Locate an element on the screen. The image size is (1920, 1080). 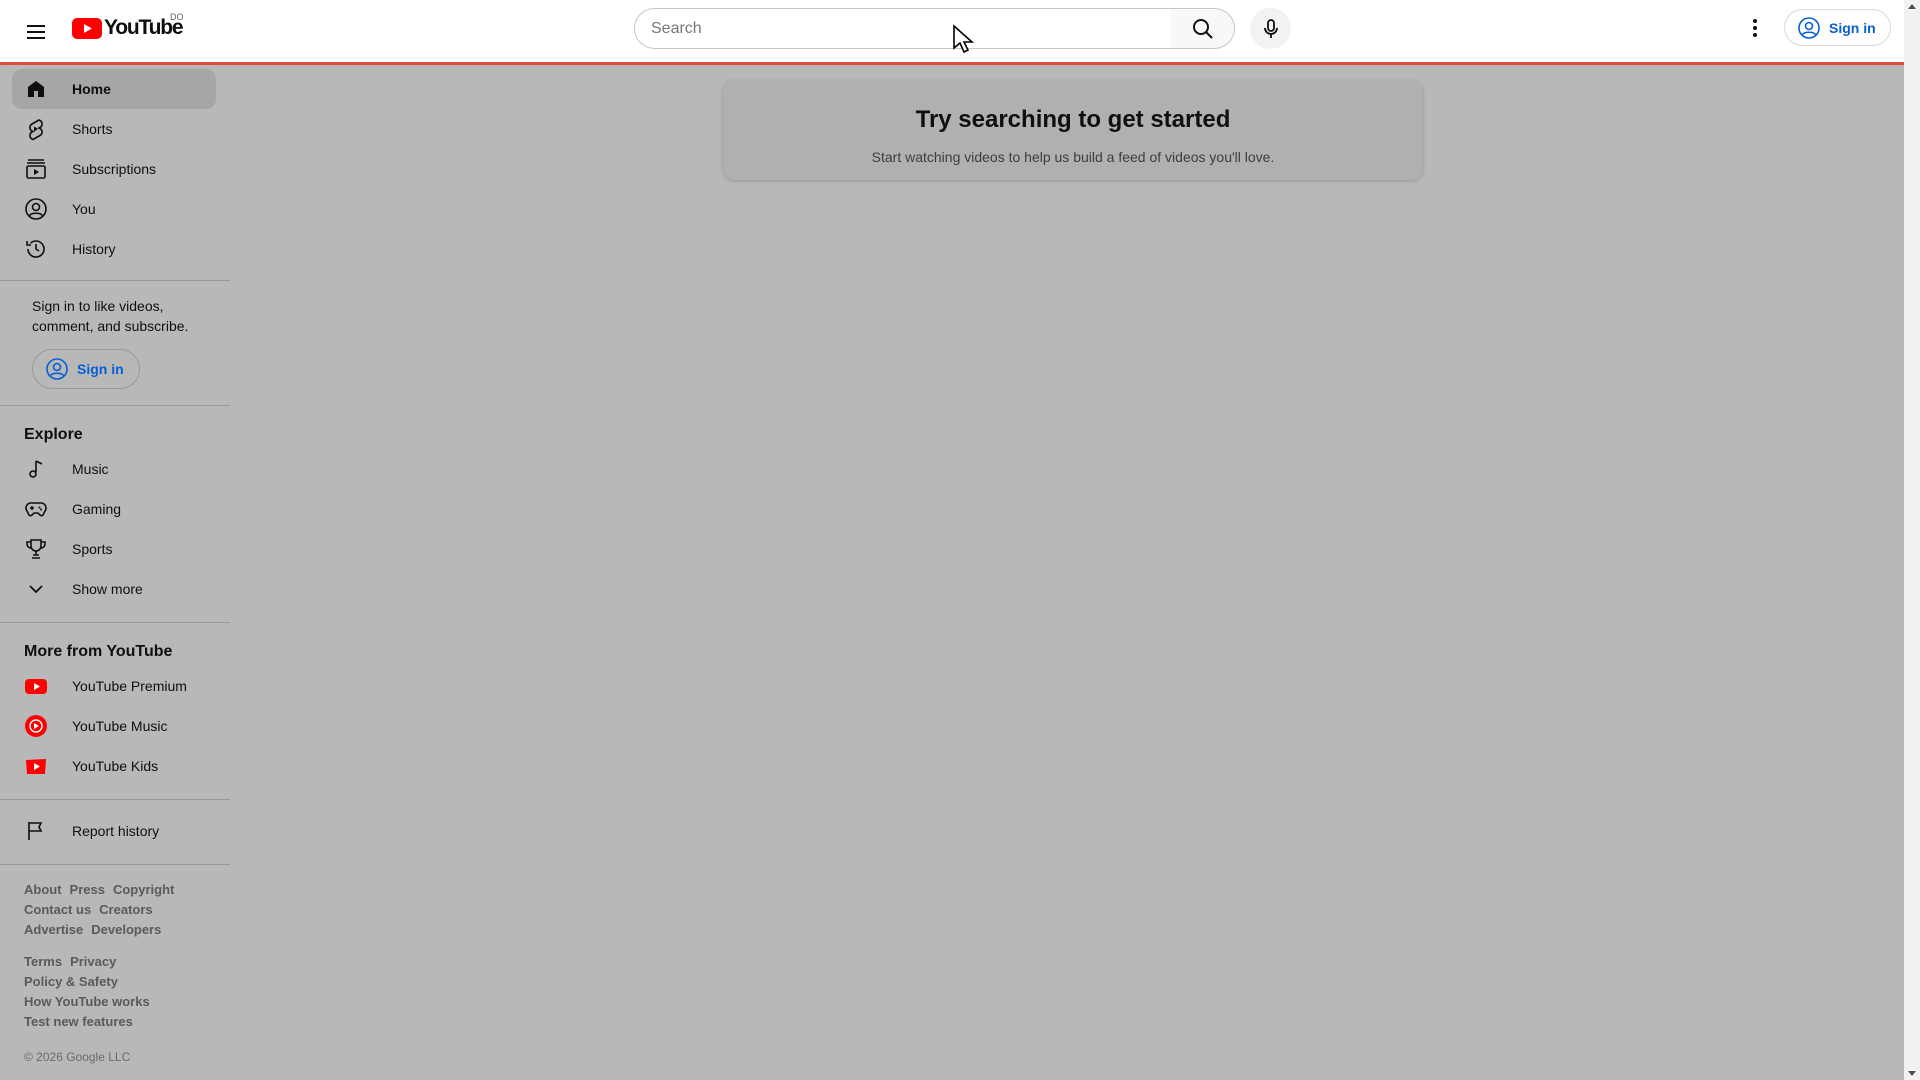
footer-link-how-youtube-works: How YouTube works is located at coordinates (87, 1001).